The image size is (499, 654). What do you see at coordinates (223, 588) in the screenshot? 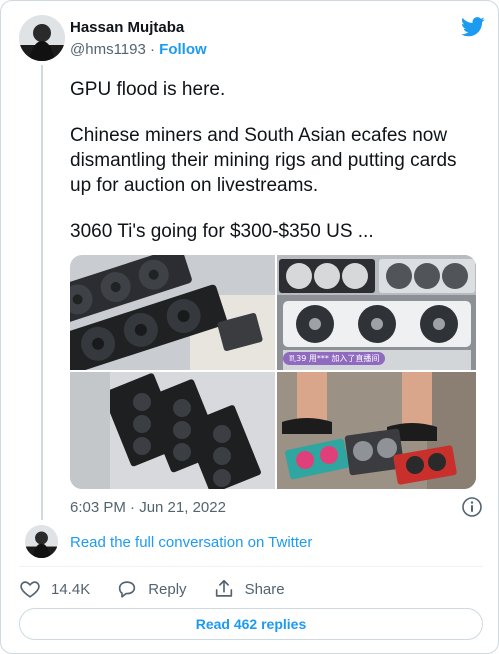
I see `share-icon` at bounding box center [223, 588].